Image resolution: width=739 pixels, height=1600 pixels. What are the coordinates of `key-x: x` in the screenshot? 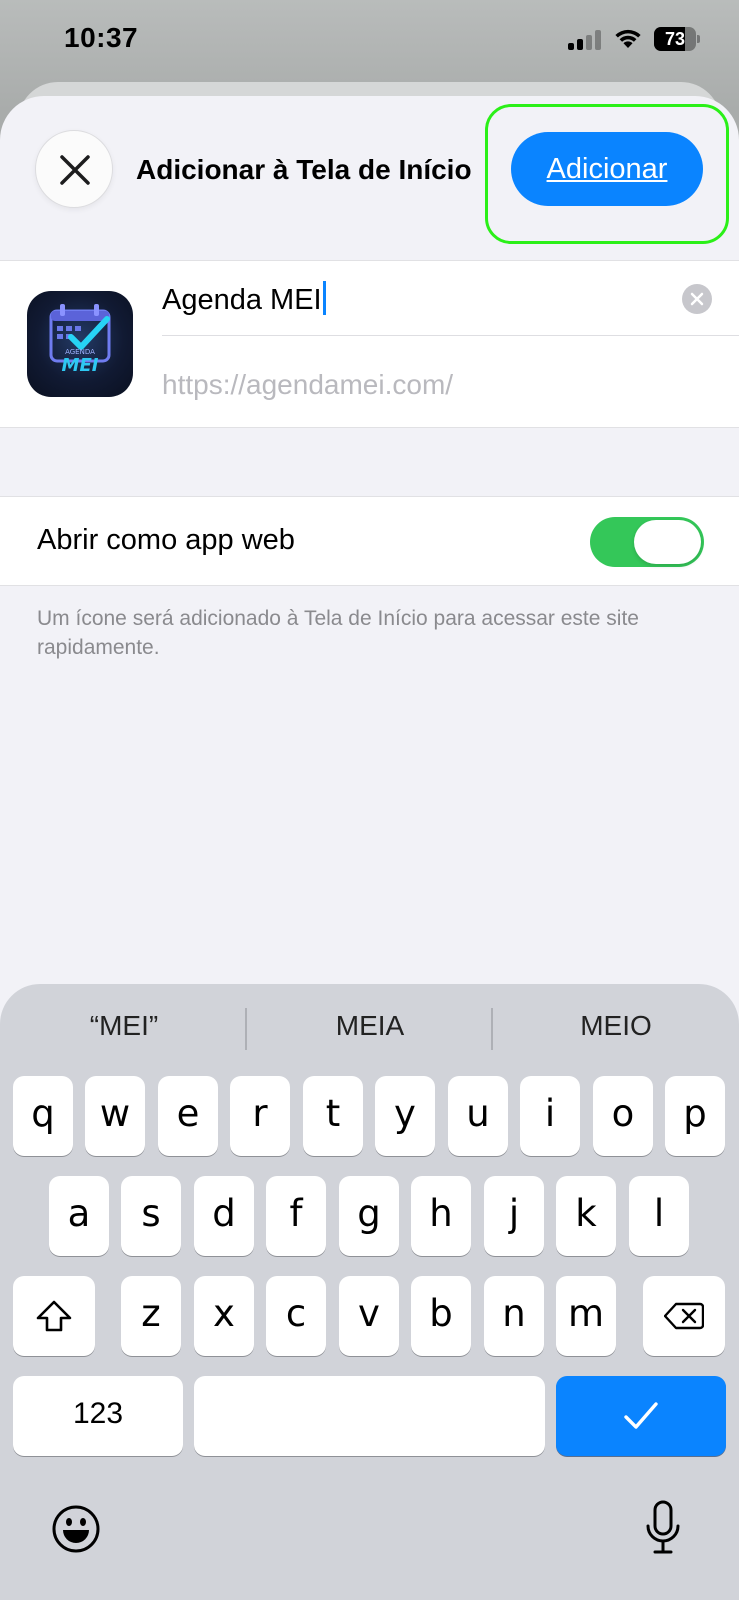 It's located at (224, 1316).